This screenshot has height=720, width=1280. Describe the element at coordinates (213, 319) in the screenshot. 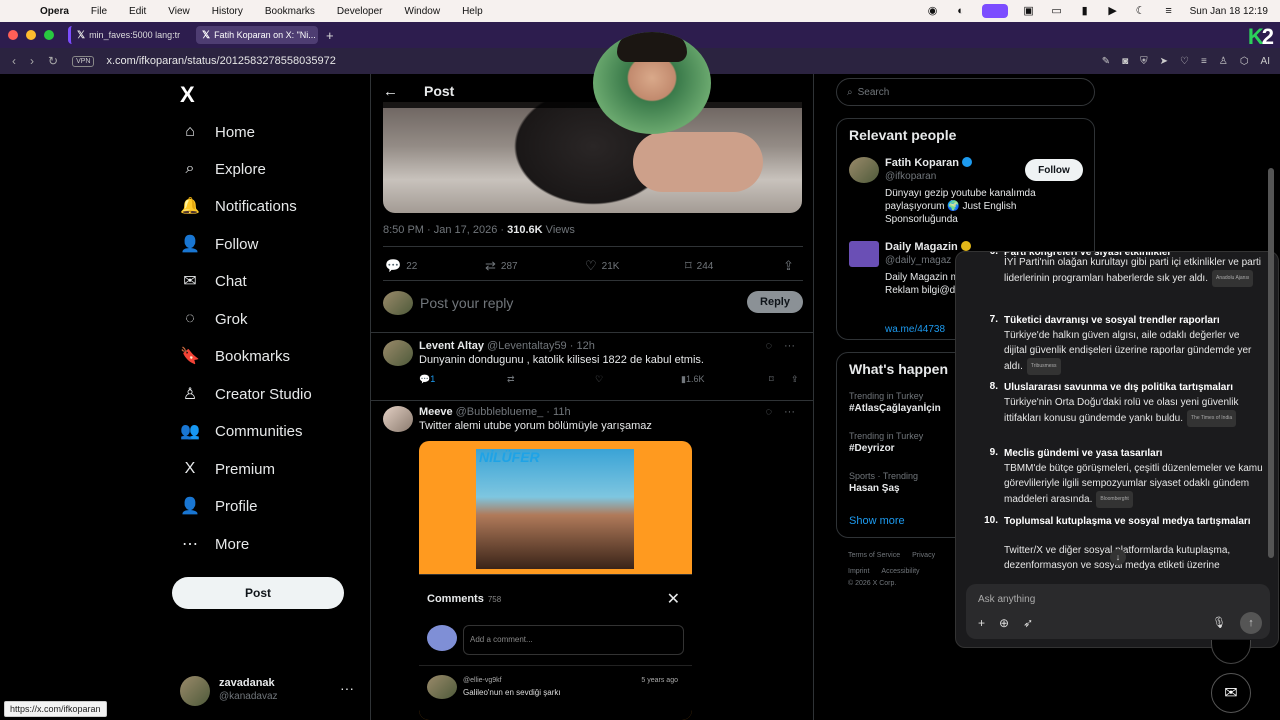

I see `nav-grok: ◌ Grok` at that location.